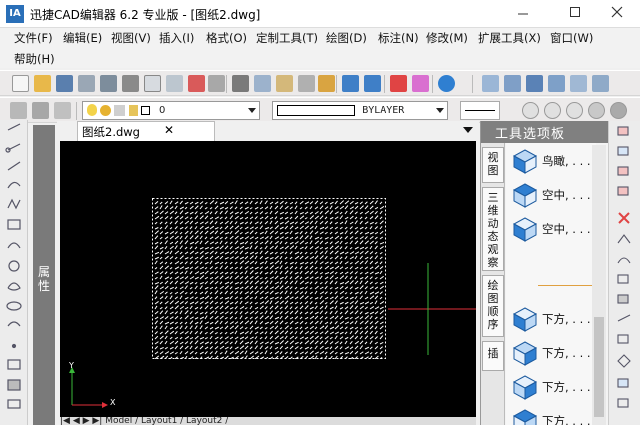 The width and height of the screenshot is (640, 425). I want to click on spellcheck-icon, so click(196, 83).